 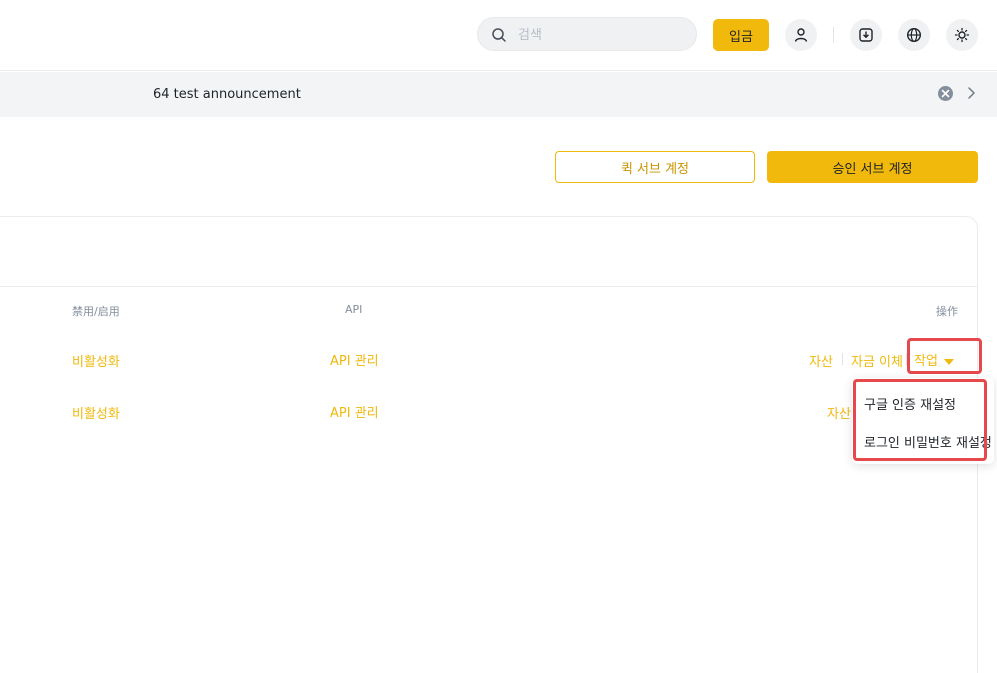 I want to click on search-box, so click(x=587, y=34).